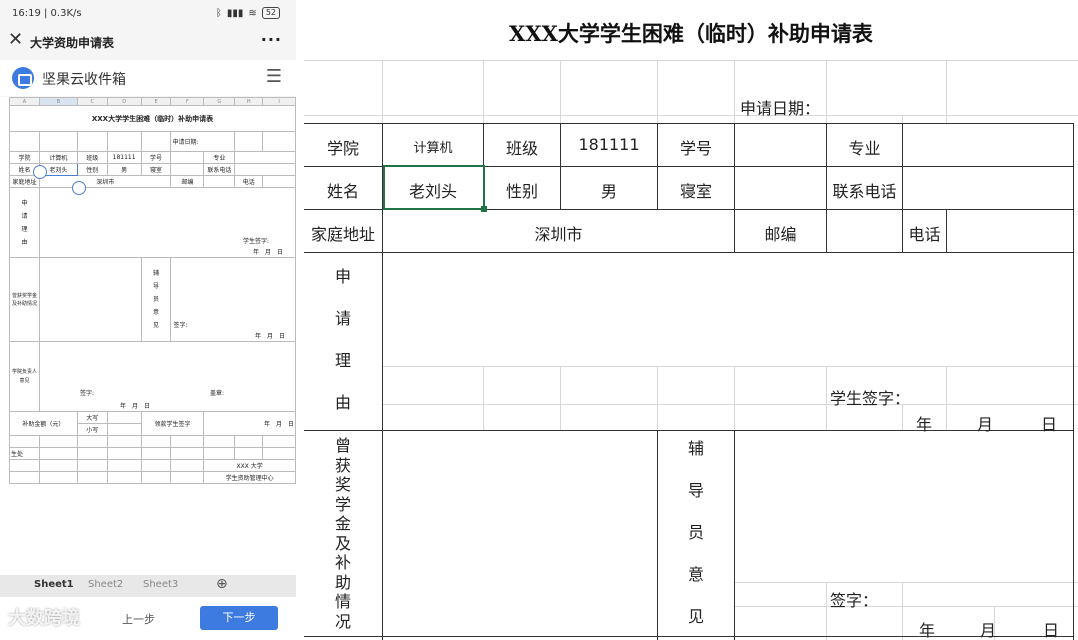 This screenshot has height=640, width=1078. Describe the element at coordinates (927, 630) in the screenshot. I see `year-label: 年` at that location.